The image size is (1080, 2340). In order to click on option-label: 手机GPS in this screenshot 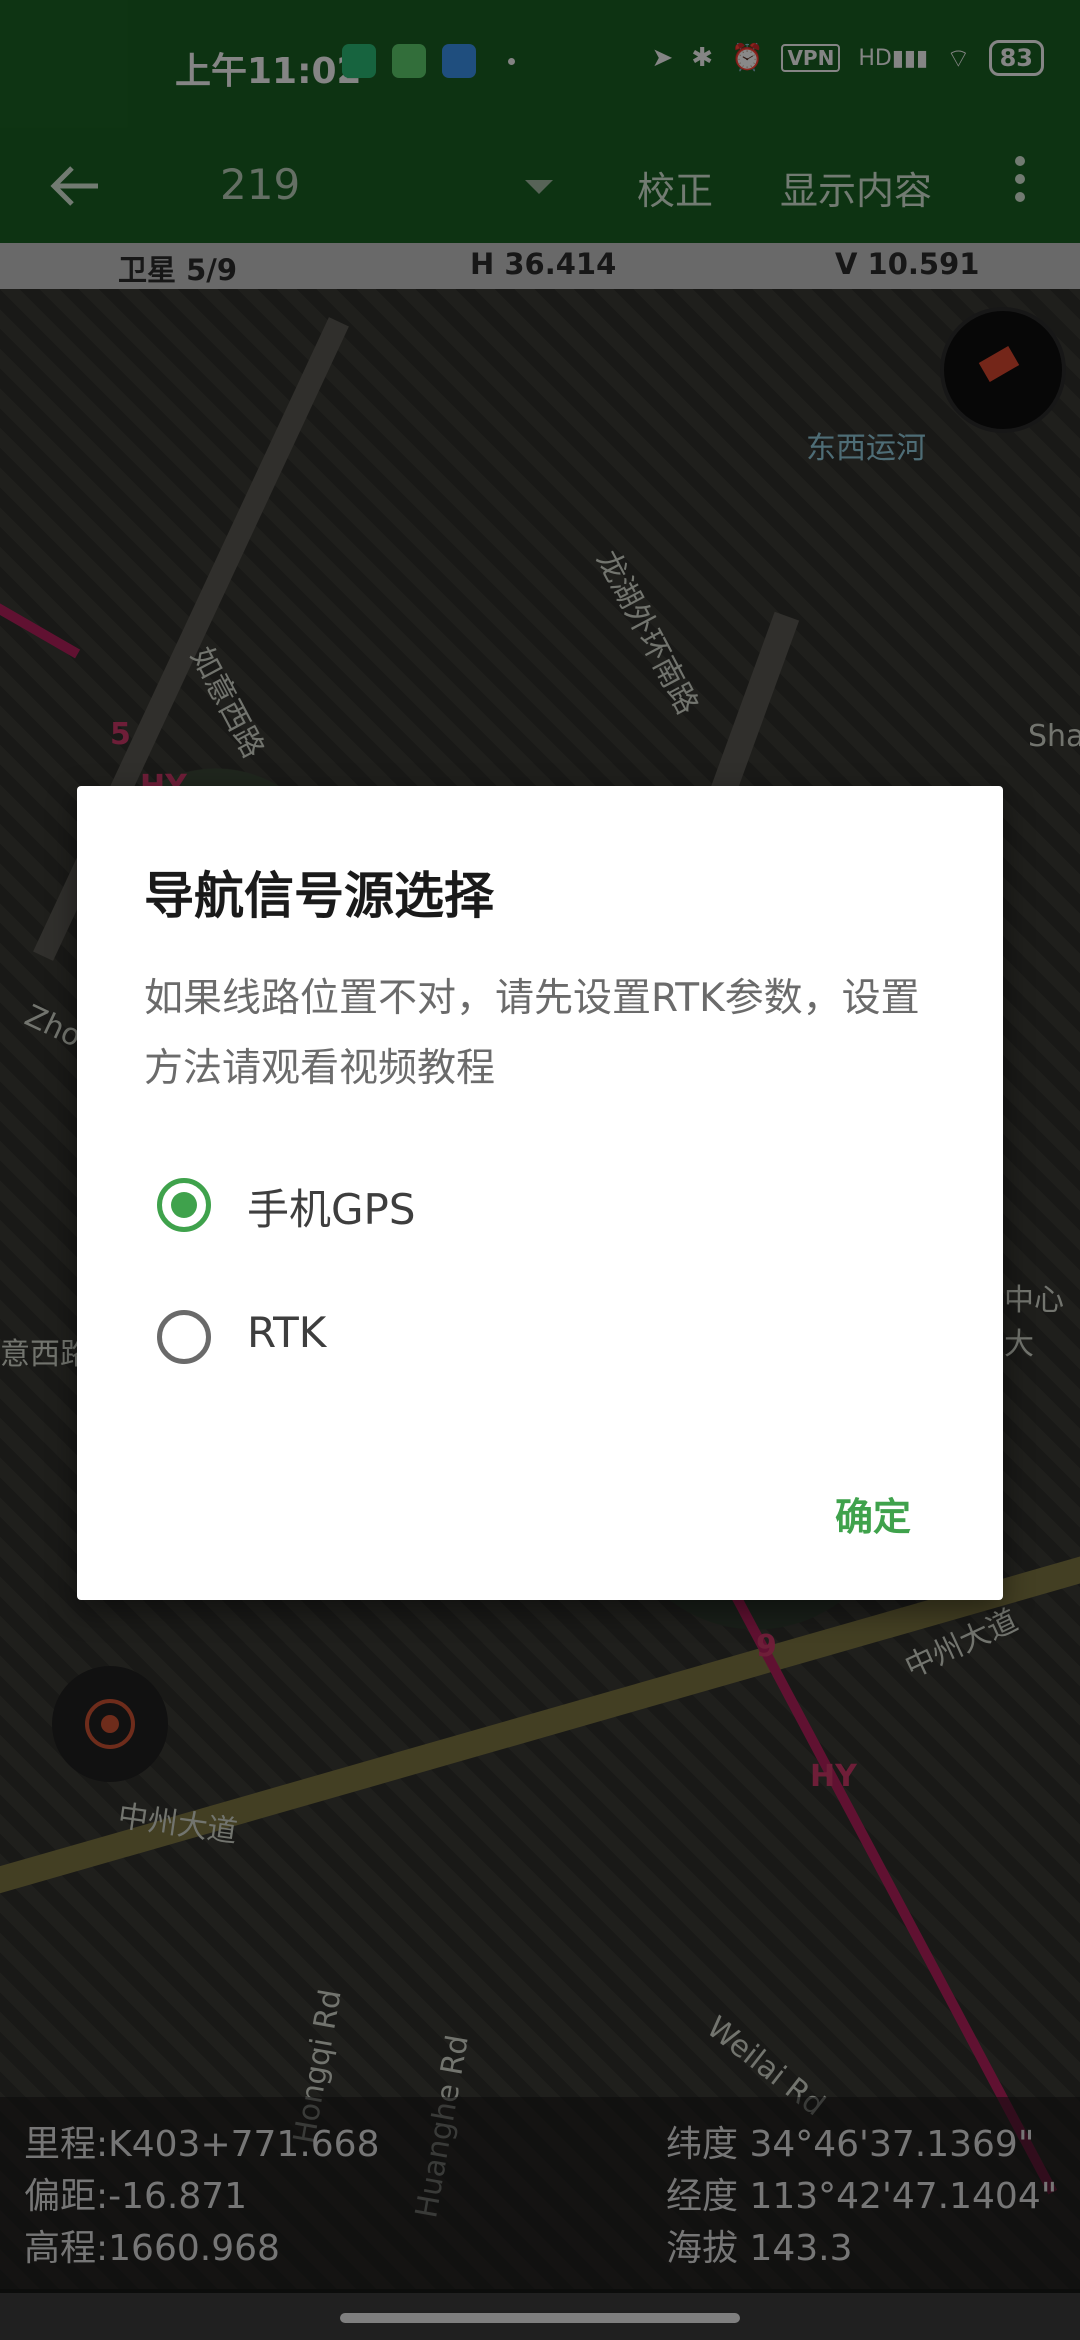, I will do `click(331, 1209)`.